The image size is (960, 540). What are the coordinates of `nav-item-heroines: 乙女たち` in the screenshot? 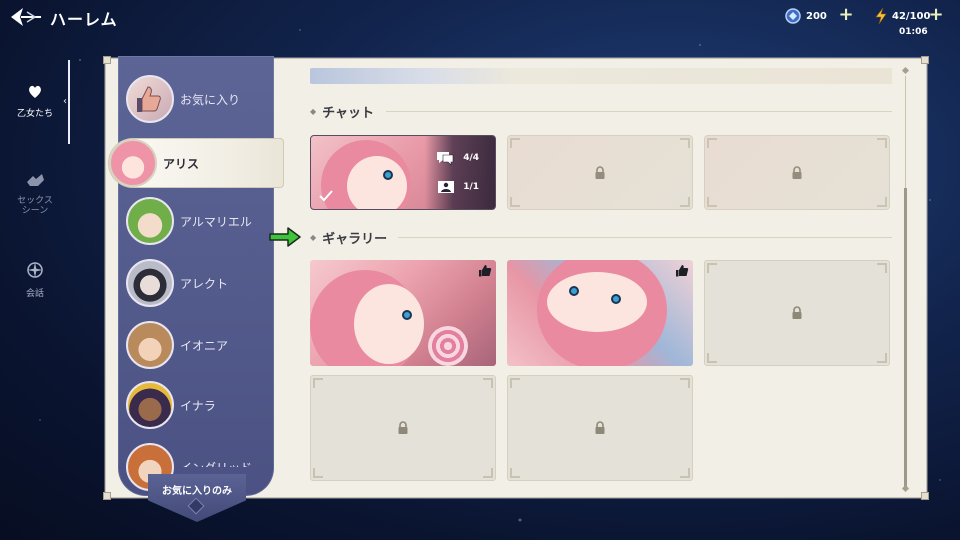 It's located at (35, 100).